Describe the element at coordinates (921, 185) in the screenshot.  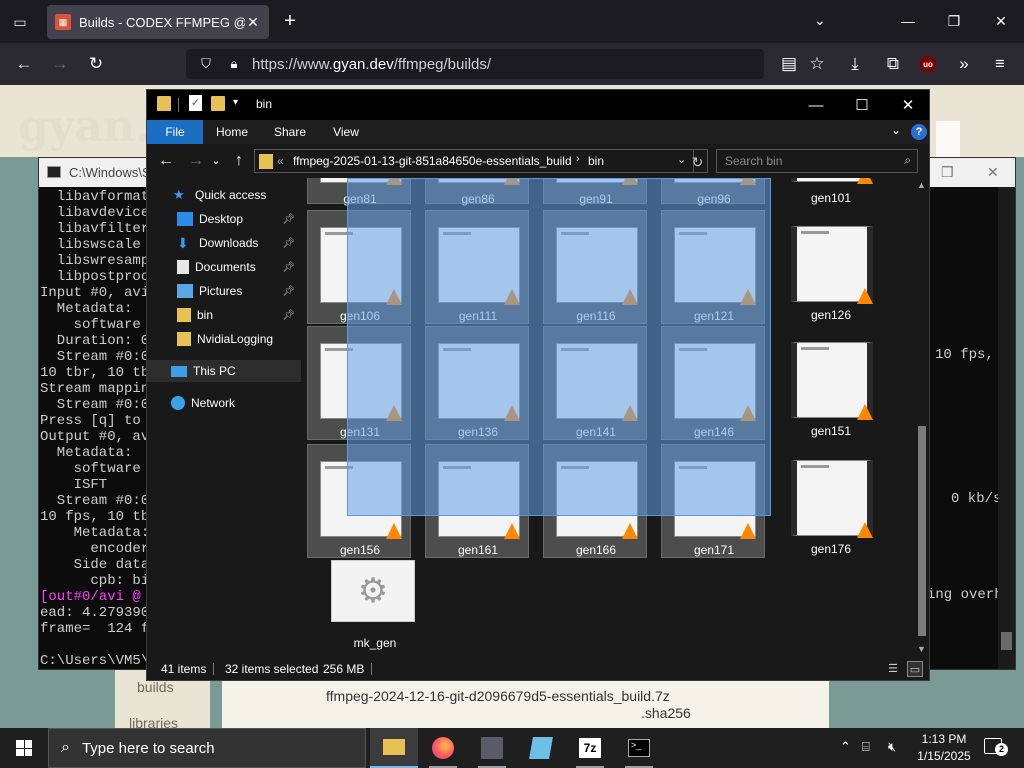
I see `scroll-up-icon: ▲` at that location.